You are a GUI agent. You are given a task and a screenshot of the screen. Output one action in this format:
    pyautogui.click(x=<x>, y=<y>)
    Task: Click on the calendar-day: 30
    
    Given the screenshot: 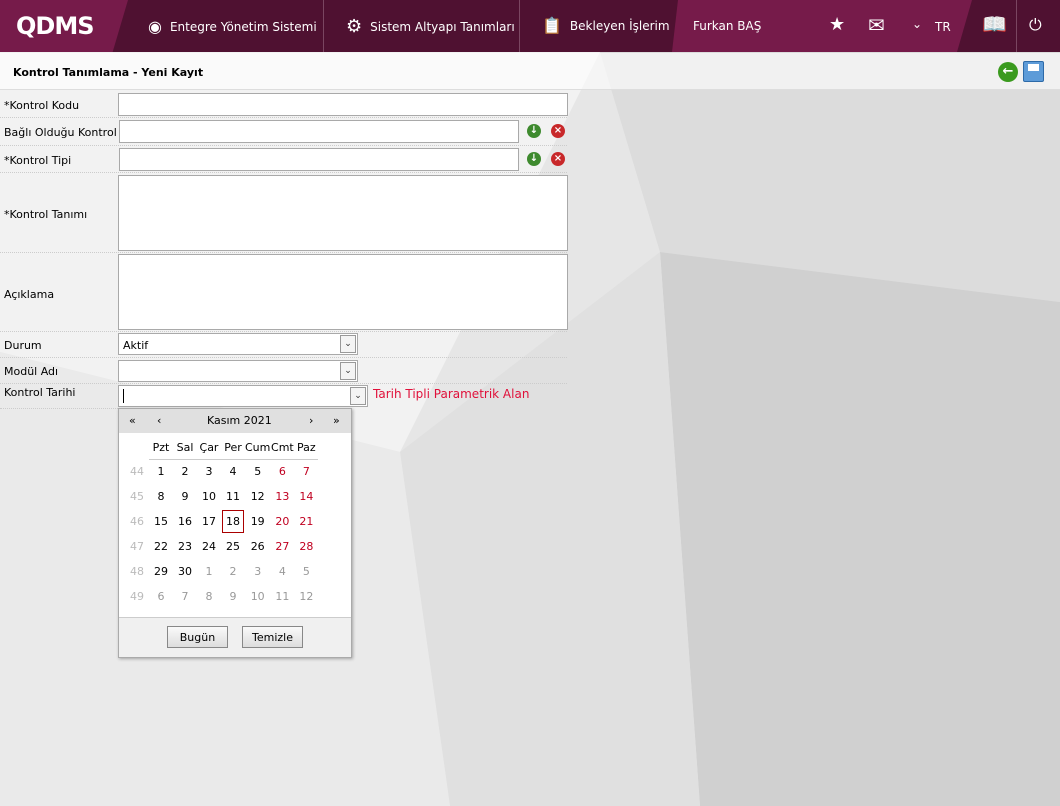 What is the action you would take?
    pyautogui.click(x=185, y=571)
    